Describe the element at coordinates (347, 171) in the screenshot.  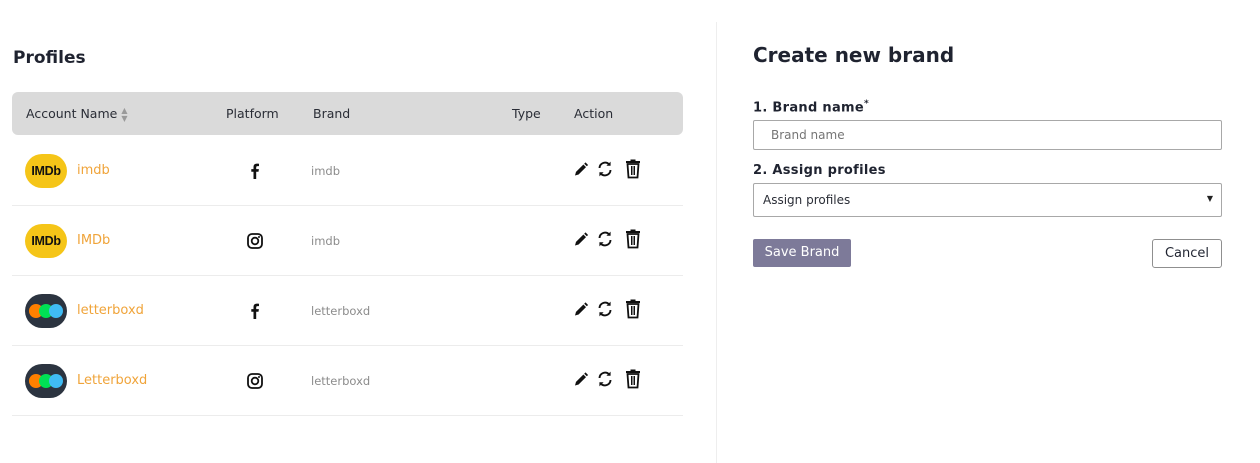
I see `table-row: IMDb imdb imdb` at that location.